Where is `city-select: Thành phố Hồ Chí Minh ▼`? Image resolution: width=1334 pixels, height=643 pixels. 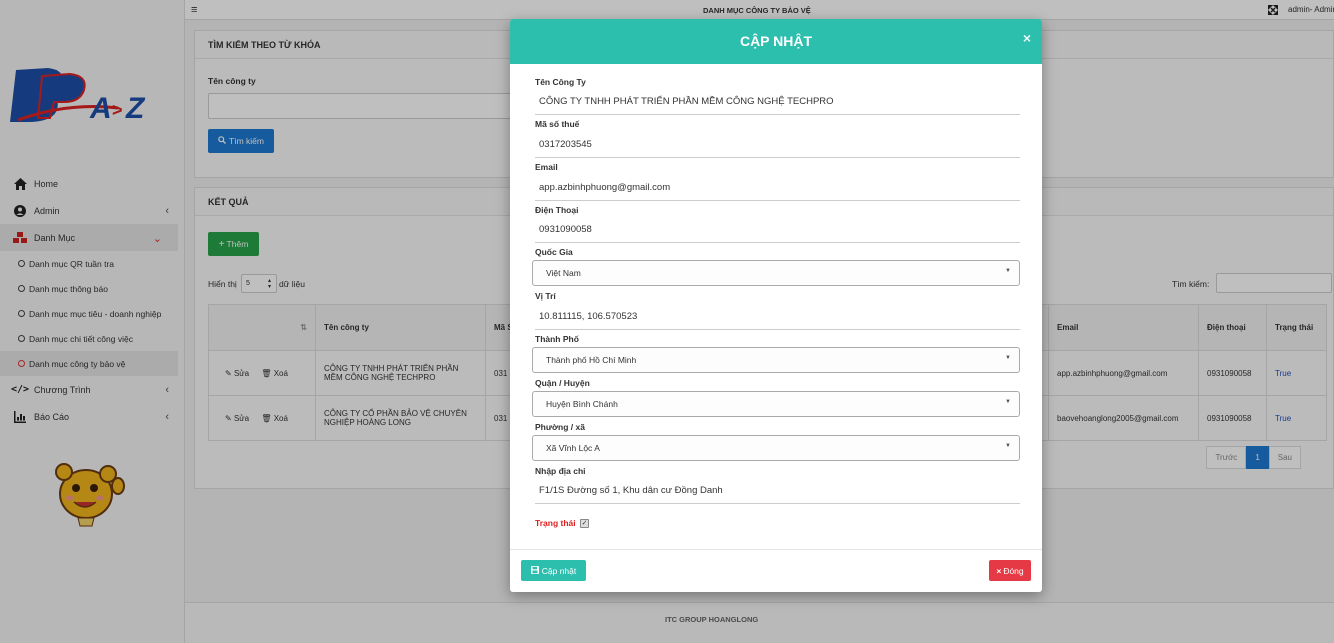 city-select: Thành phố Hồ Chí Minh ▼ is located at coordinates (776, 360).